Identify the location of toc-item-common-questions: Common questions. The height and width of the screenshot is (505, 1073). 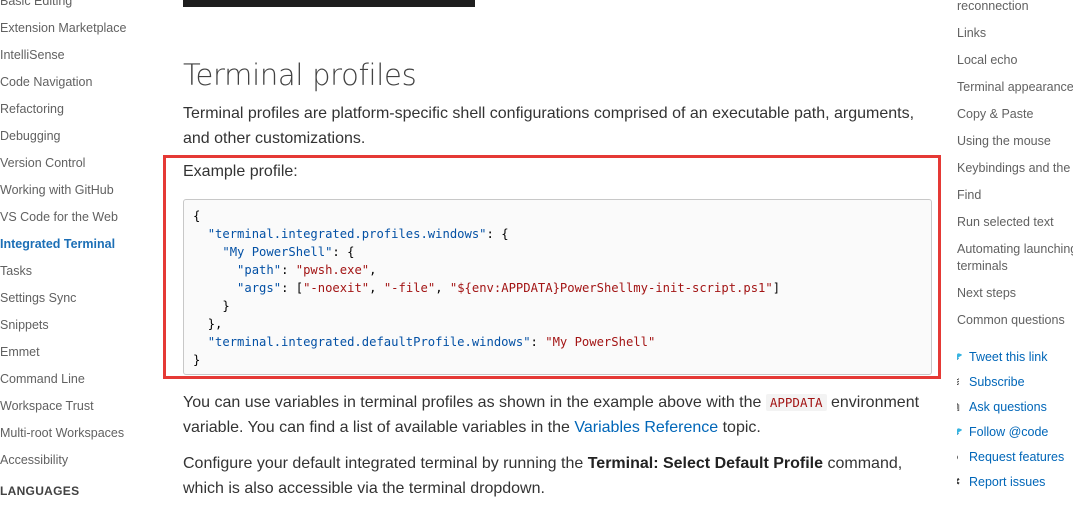
(1011, 320).